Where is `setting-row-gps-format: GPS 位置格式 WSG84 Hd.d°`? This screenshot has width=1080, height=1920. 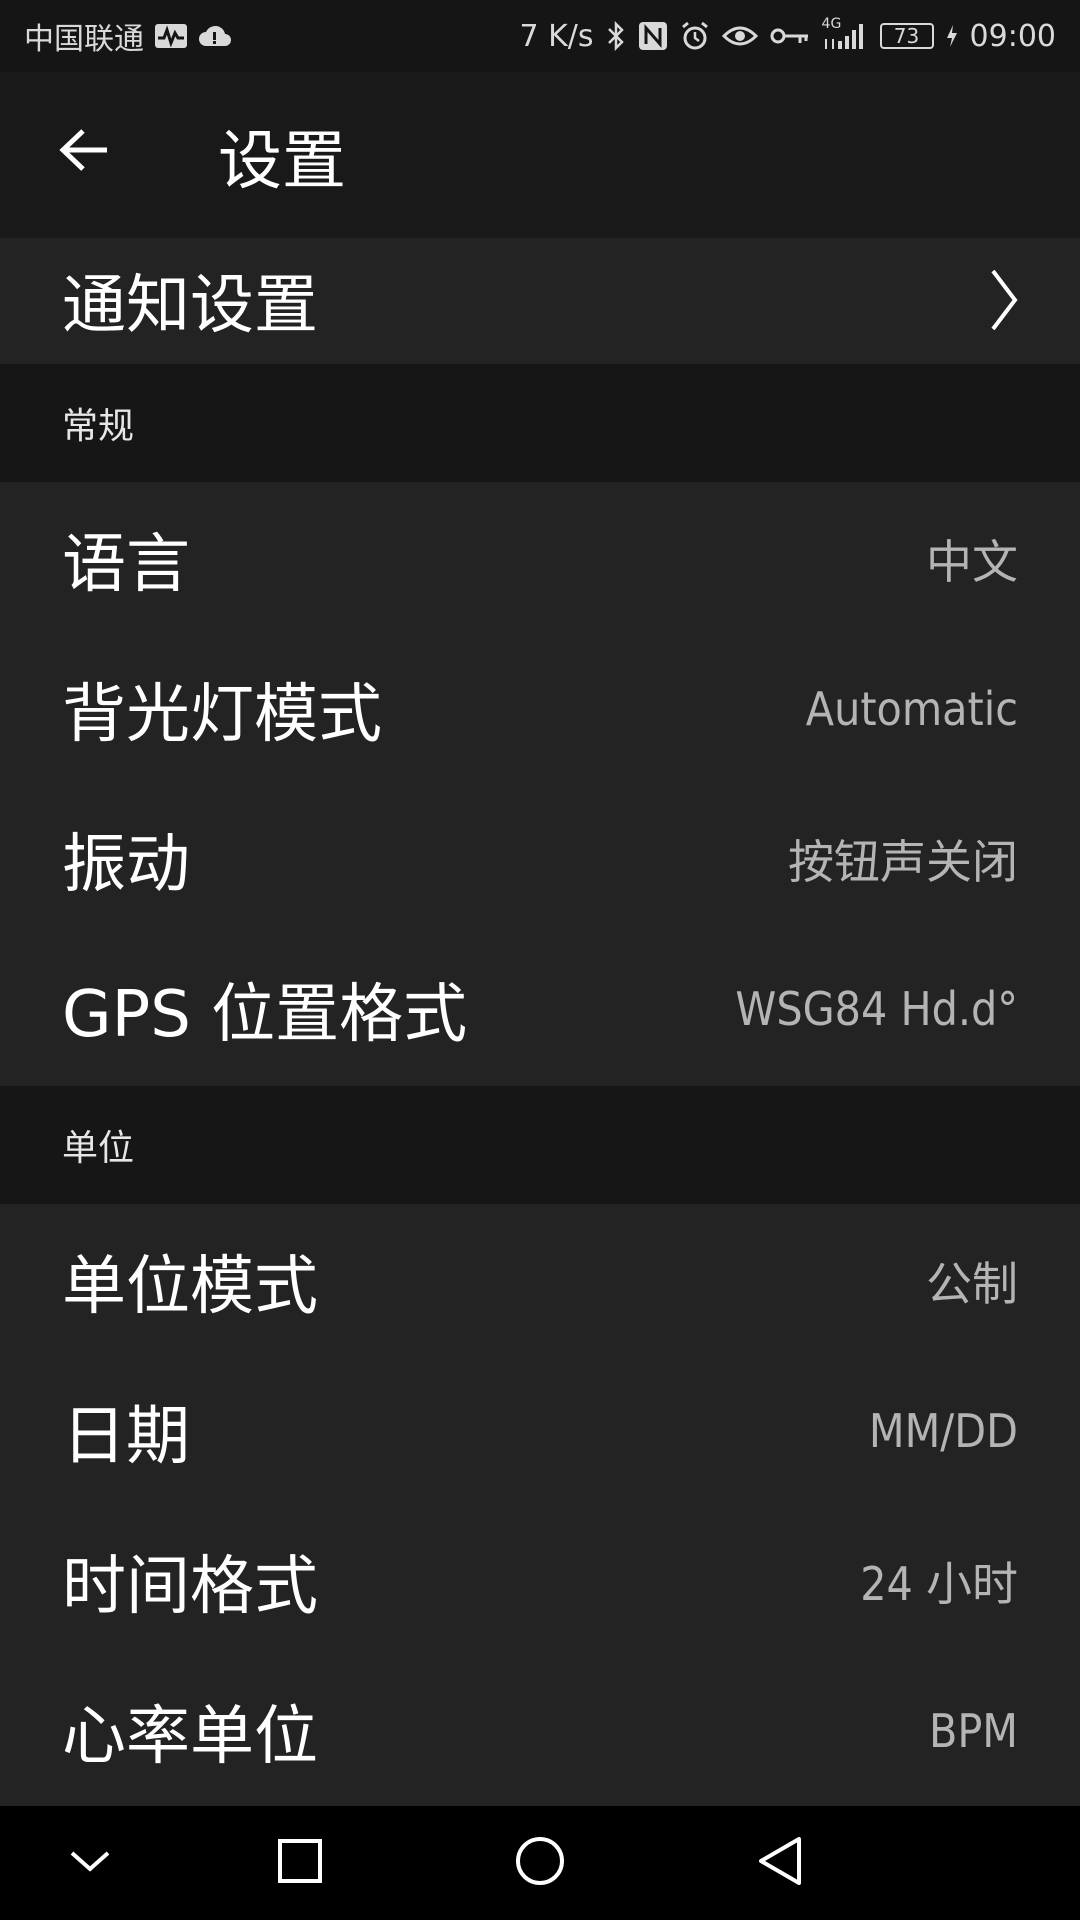
setting-row-gps-format: GPS 位置格式 WSG84 Hd.d° is located at coordinates (540, 1009).